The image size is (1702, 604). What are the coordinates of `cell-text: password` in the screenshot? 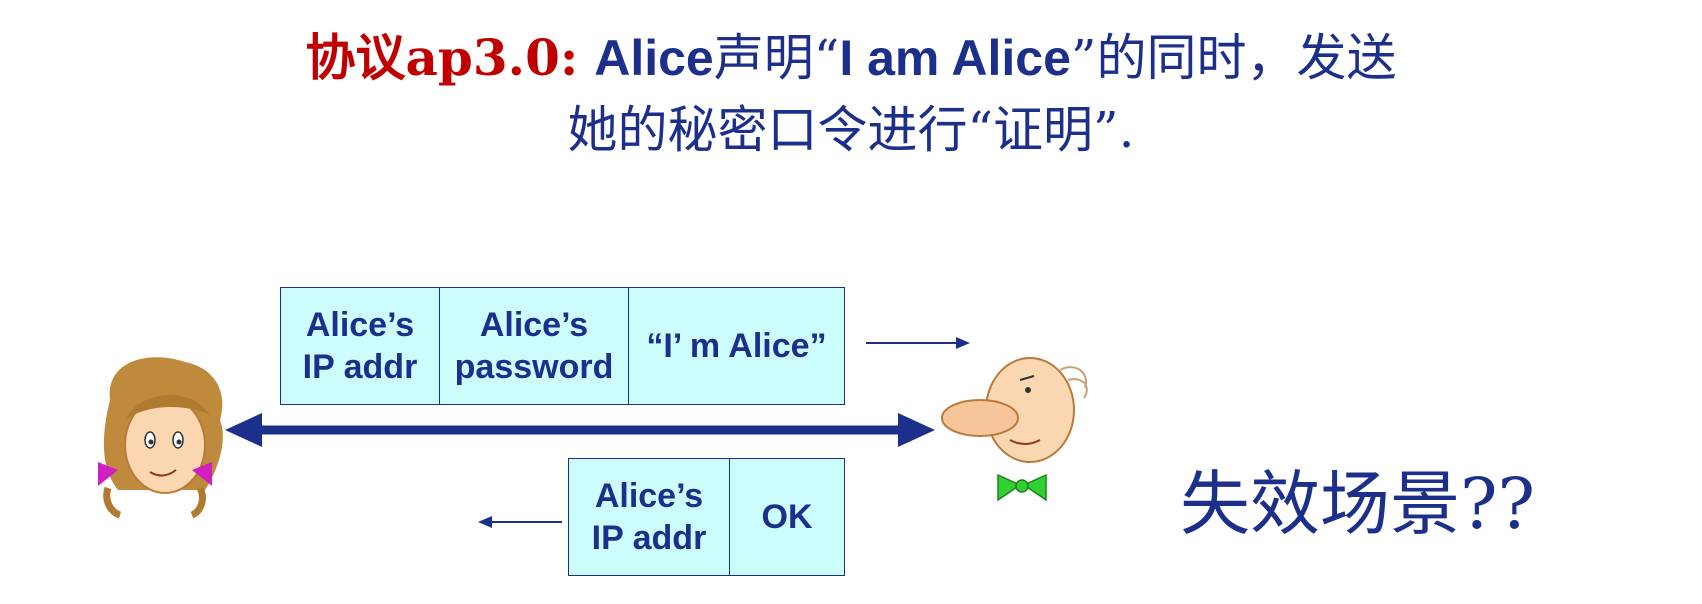 It's located at (534, 367).